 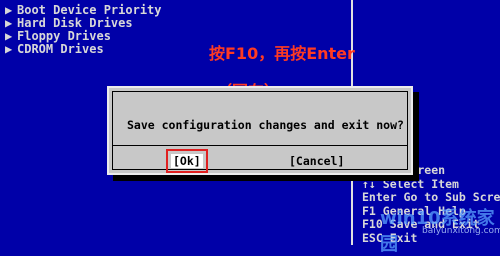 I want to click on annotation-instruction: 按F10，再按Enter, so click(x=282, y=53).